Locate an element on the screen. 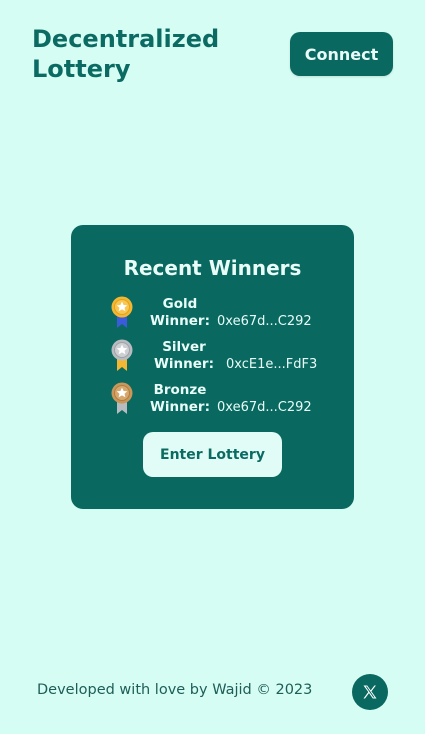  footer-credit: Developed with love by Wajid © 2023 is located at coordinates (175, 690).